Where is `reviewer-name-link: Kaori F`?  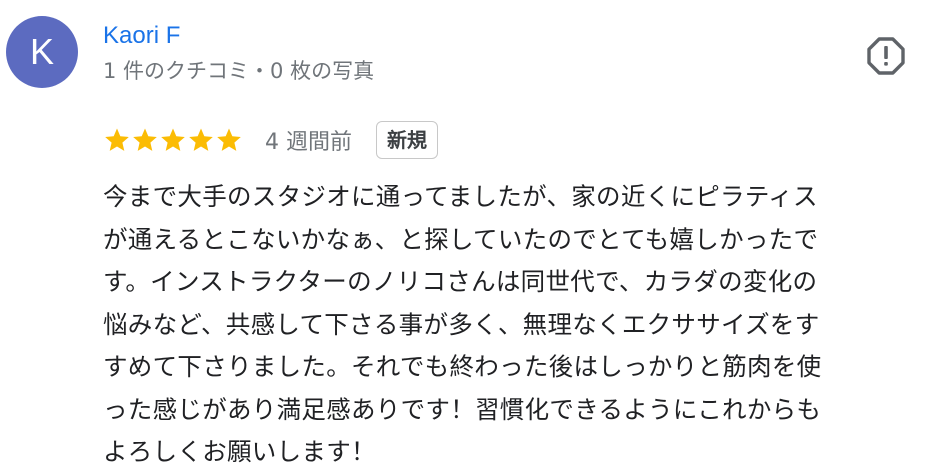
reviewer-name-link: Kaori F is located at coordinates (141, 36).